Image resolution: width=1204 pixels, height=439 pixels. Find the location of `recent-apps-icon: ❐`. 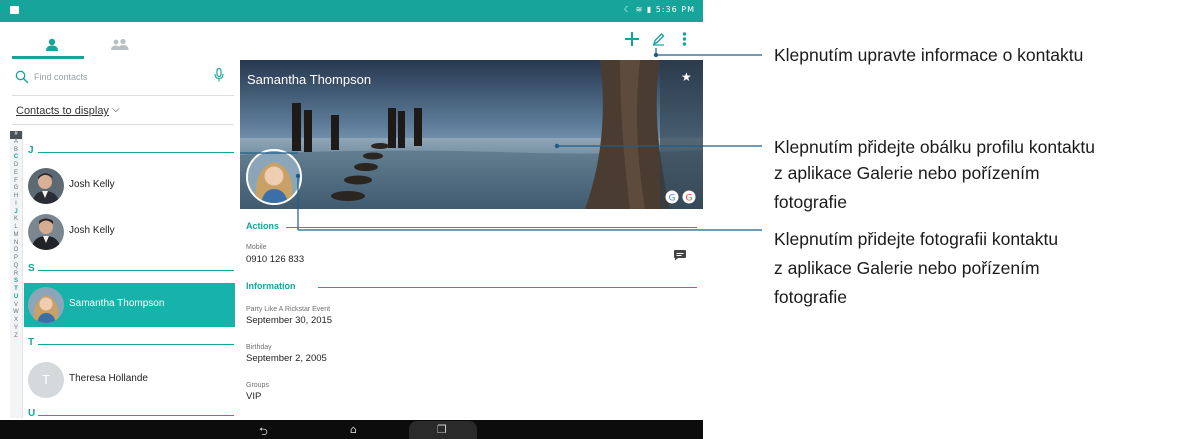

recent-apps-icon: ❐ is located at coordinates (442, 429).